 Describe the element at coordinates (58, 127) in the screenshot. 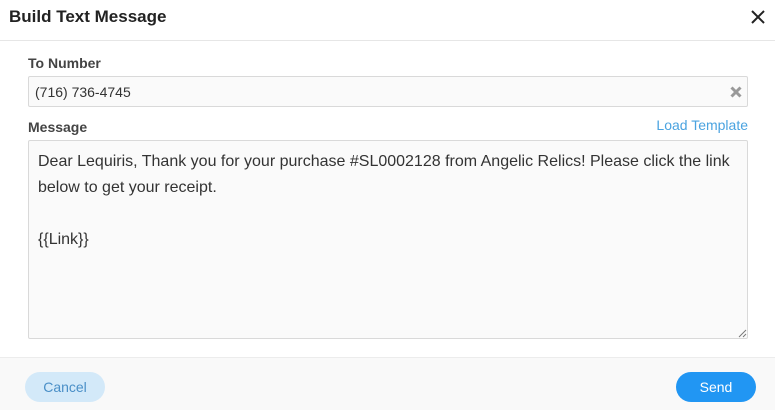

I see `message-label: Message` at that location.